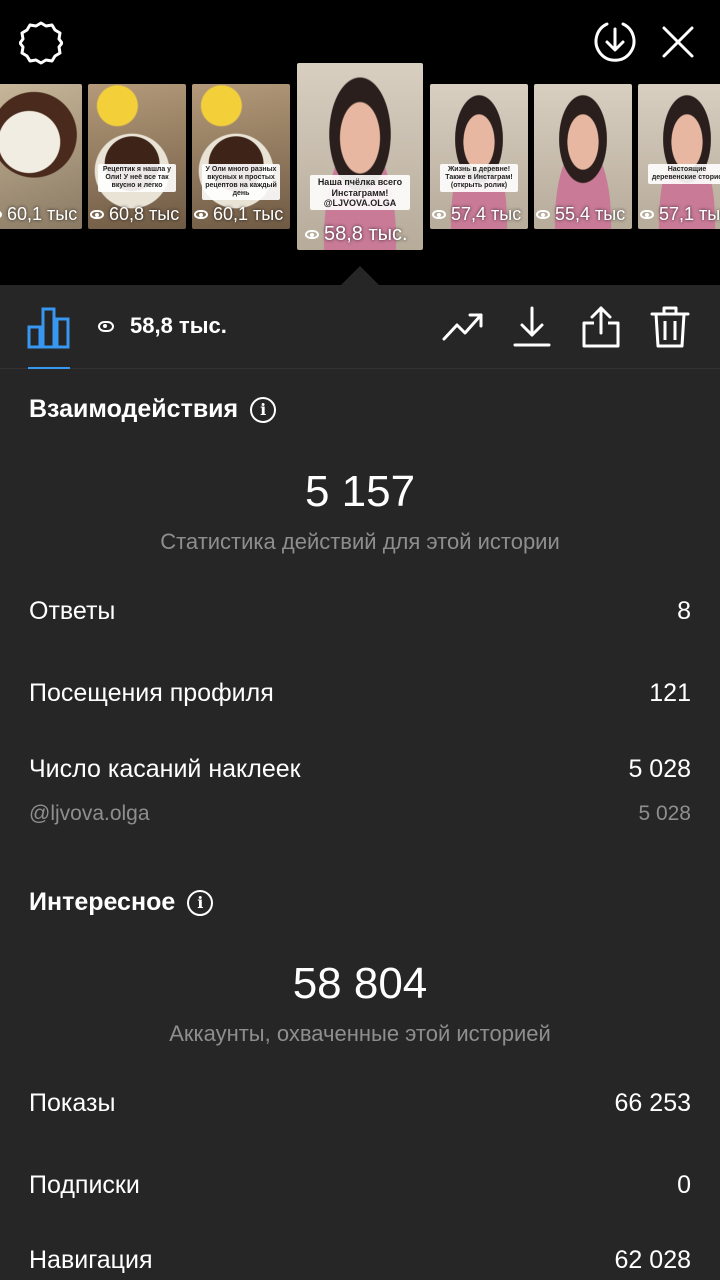 The width and height of the screenshot is (720, 1280). I want to click on stat-label: Подписки, so click(84, 1185).